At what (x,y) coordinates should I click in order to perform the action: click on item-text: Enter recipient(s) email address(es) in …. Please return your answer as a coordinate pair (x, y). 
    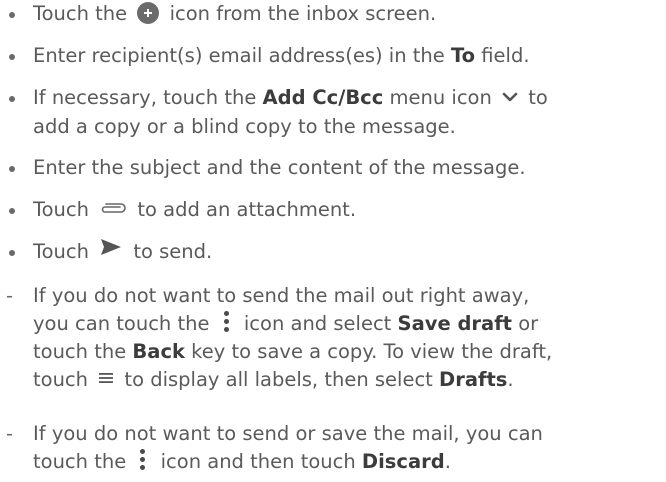
    Looking at the image, I should click on (242, 55).